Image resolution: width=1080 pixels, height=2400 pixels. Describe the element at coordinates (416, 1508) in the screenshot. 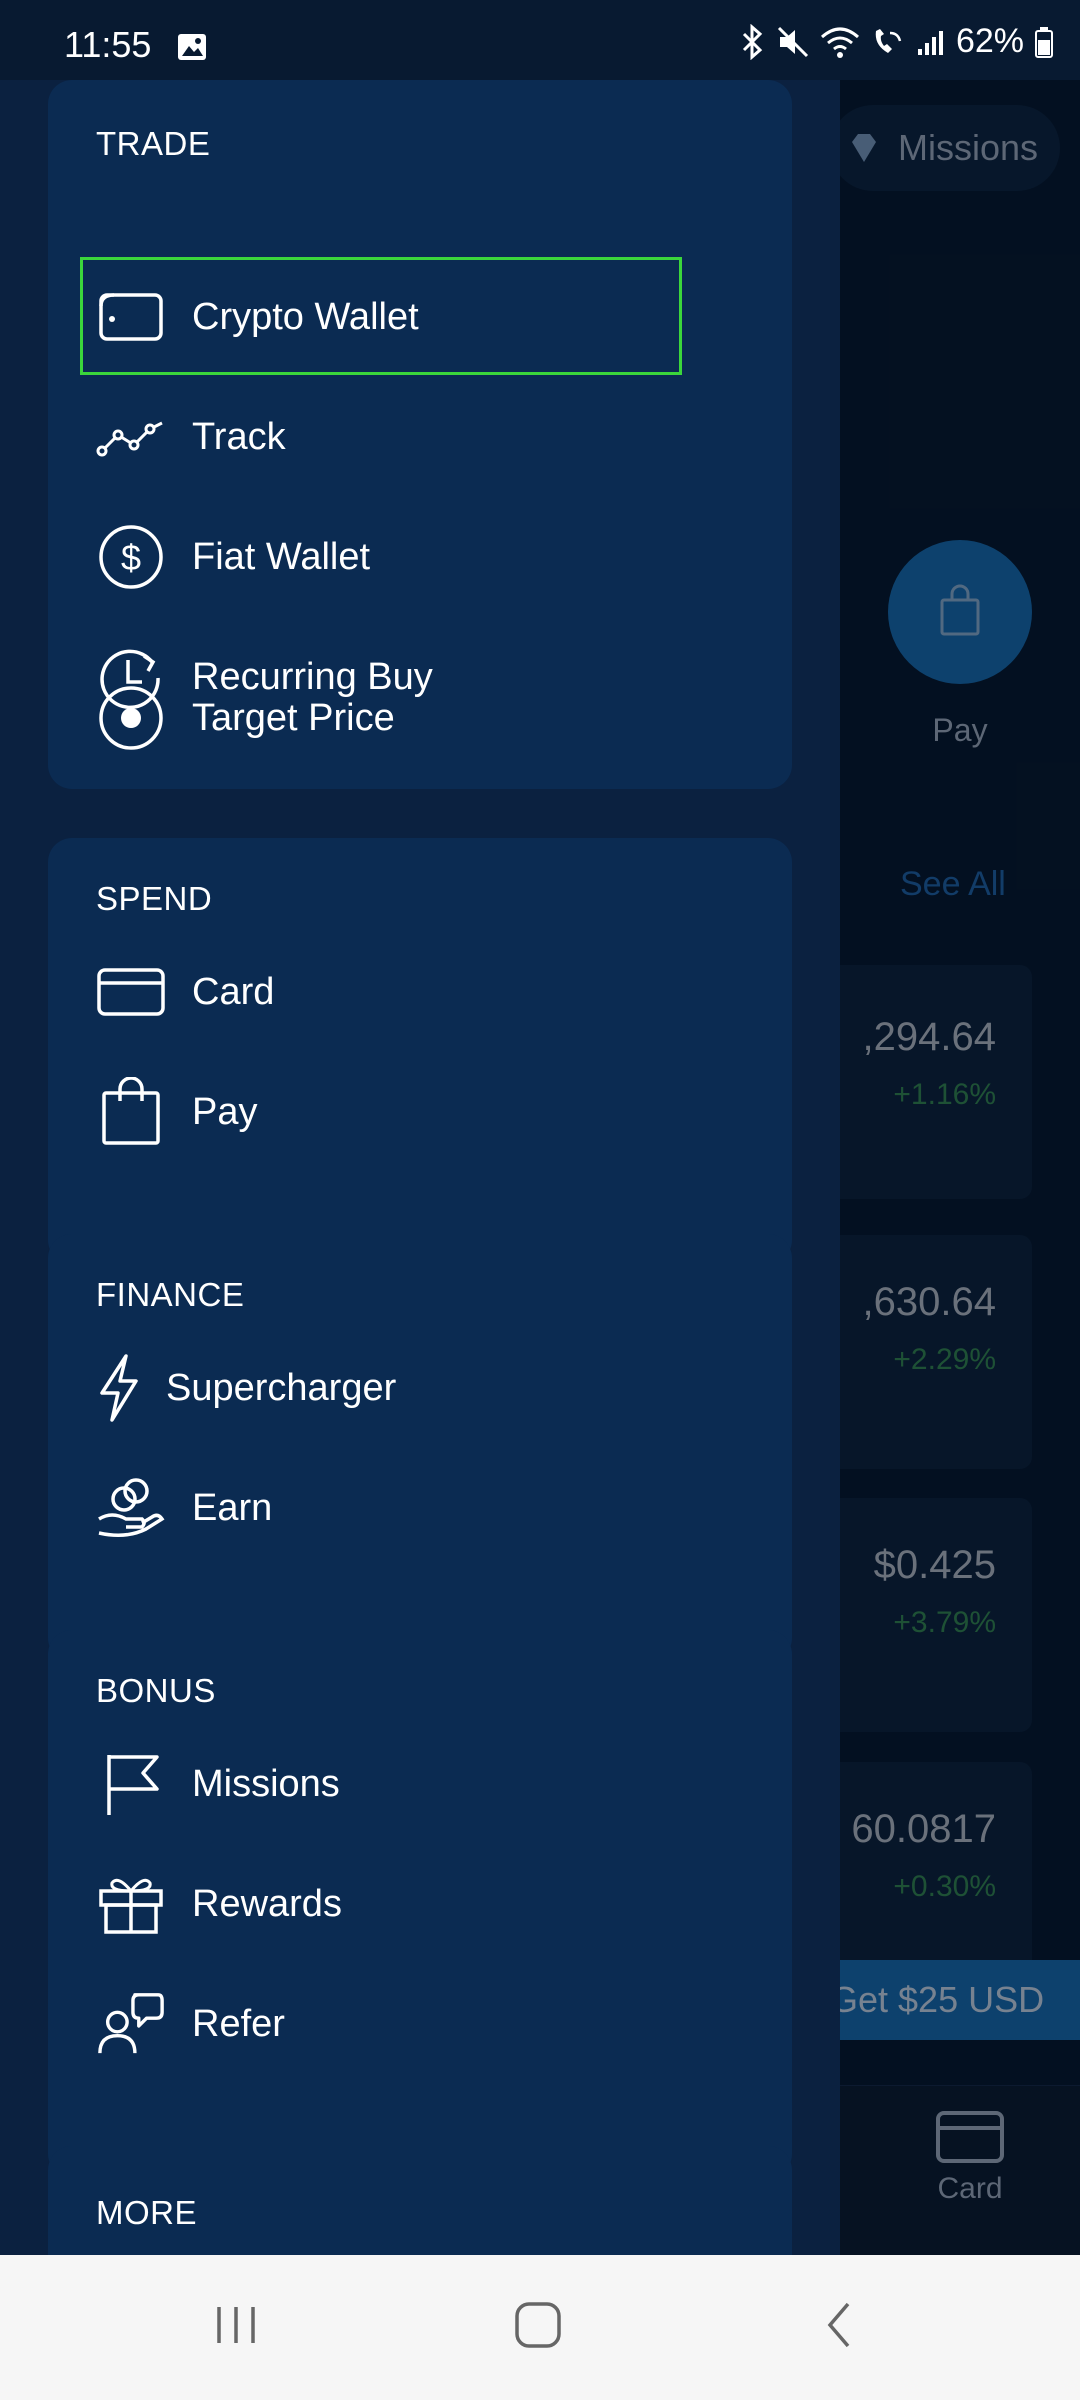

I see `menu-item-earn: Earn` at that location.